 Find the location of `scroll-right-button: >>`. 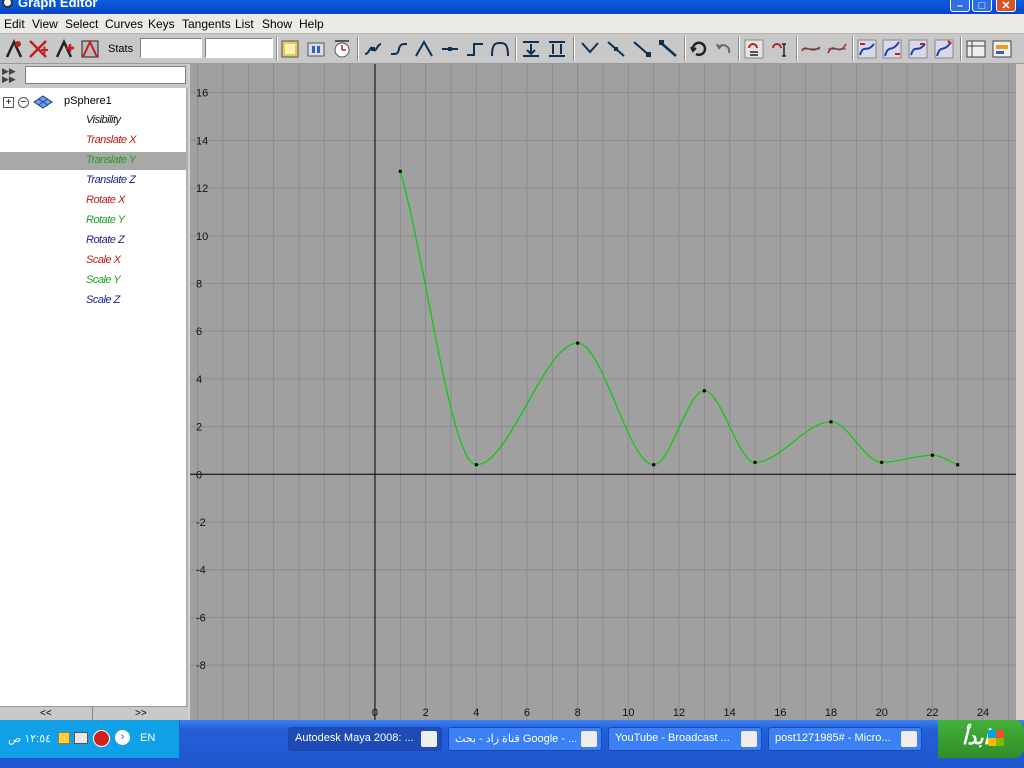

scroll-right-button: >> is located at coordinates (141, 713).